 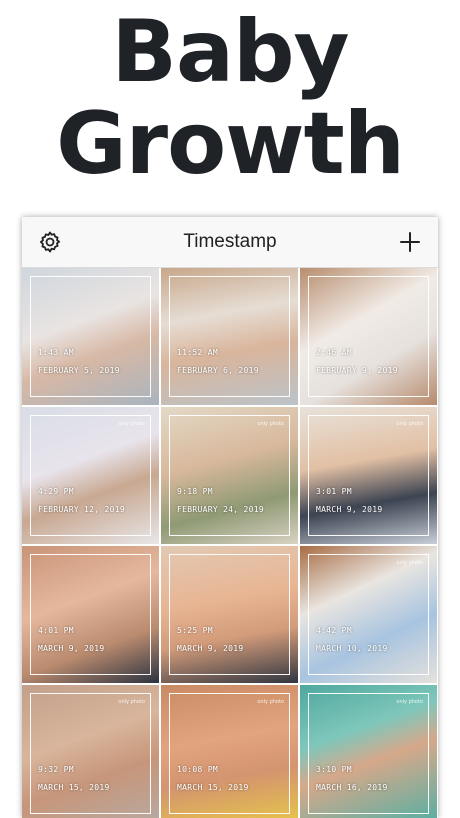 I want to click on photo-tile-2: 11:52 AM FEBRUARY 6, 2019, so click(x=229, y=336).